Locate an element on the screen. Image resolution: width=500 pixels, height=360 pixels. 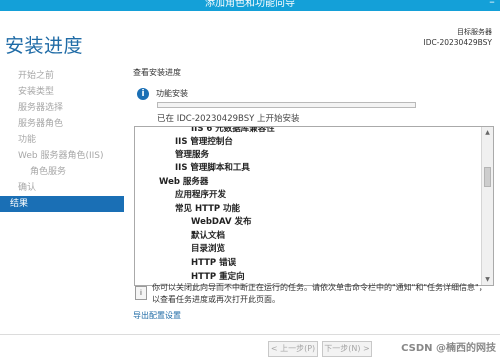
scroll-up-arrow-icon: ▲ is located at coordinates (487, 132).